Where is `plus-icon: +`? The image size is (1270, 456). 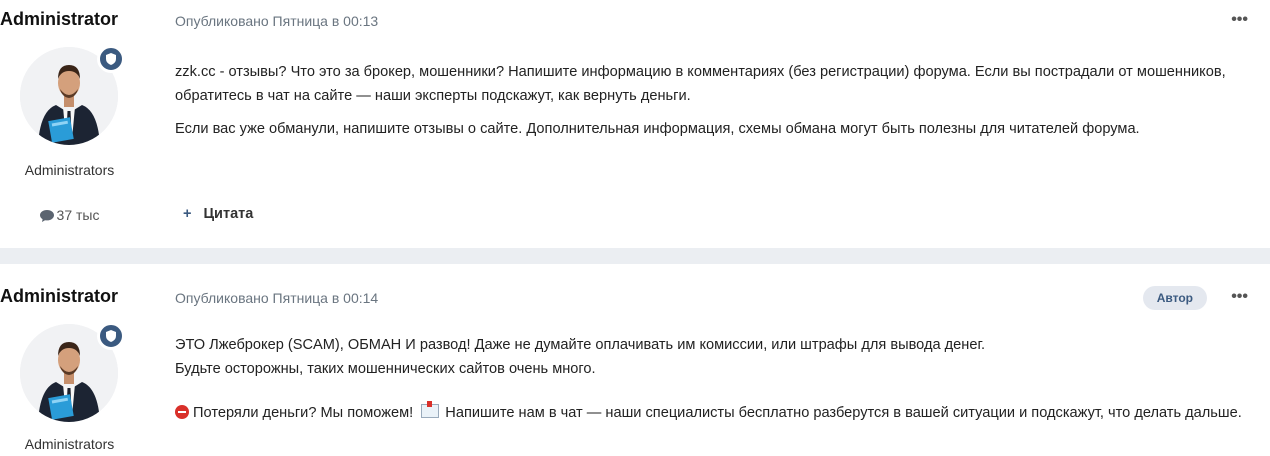
plus-icon: + is located at coordinates (187, 214).